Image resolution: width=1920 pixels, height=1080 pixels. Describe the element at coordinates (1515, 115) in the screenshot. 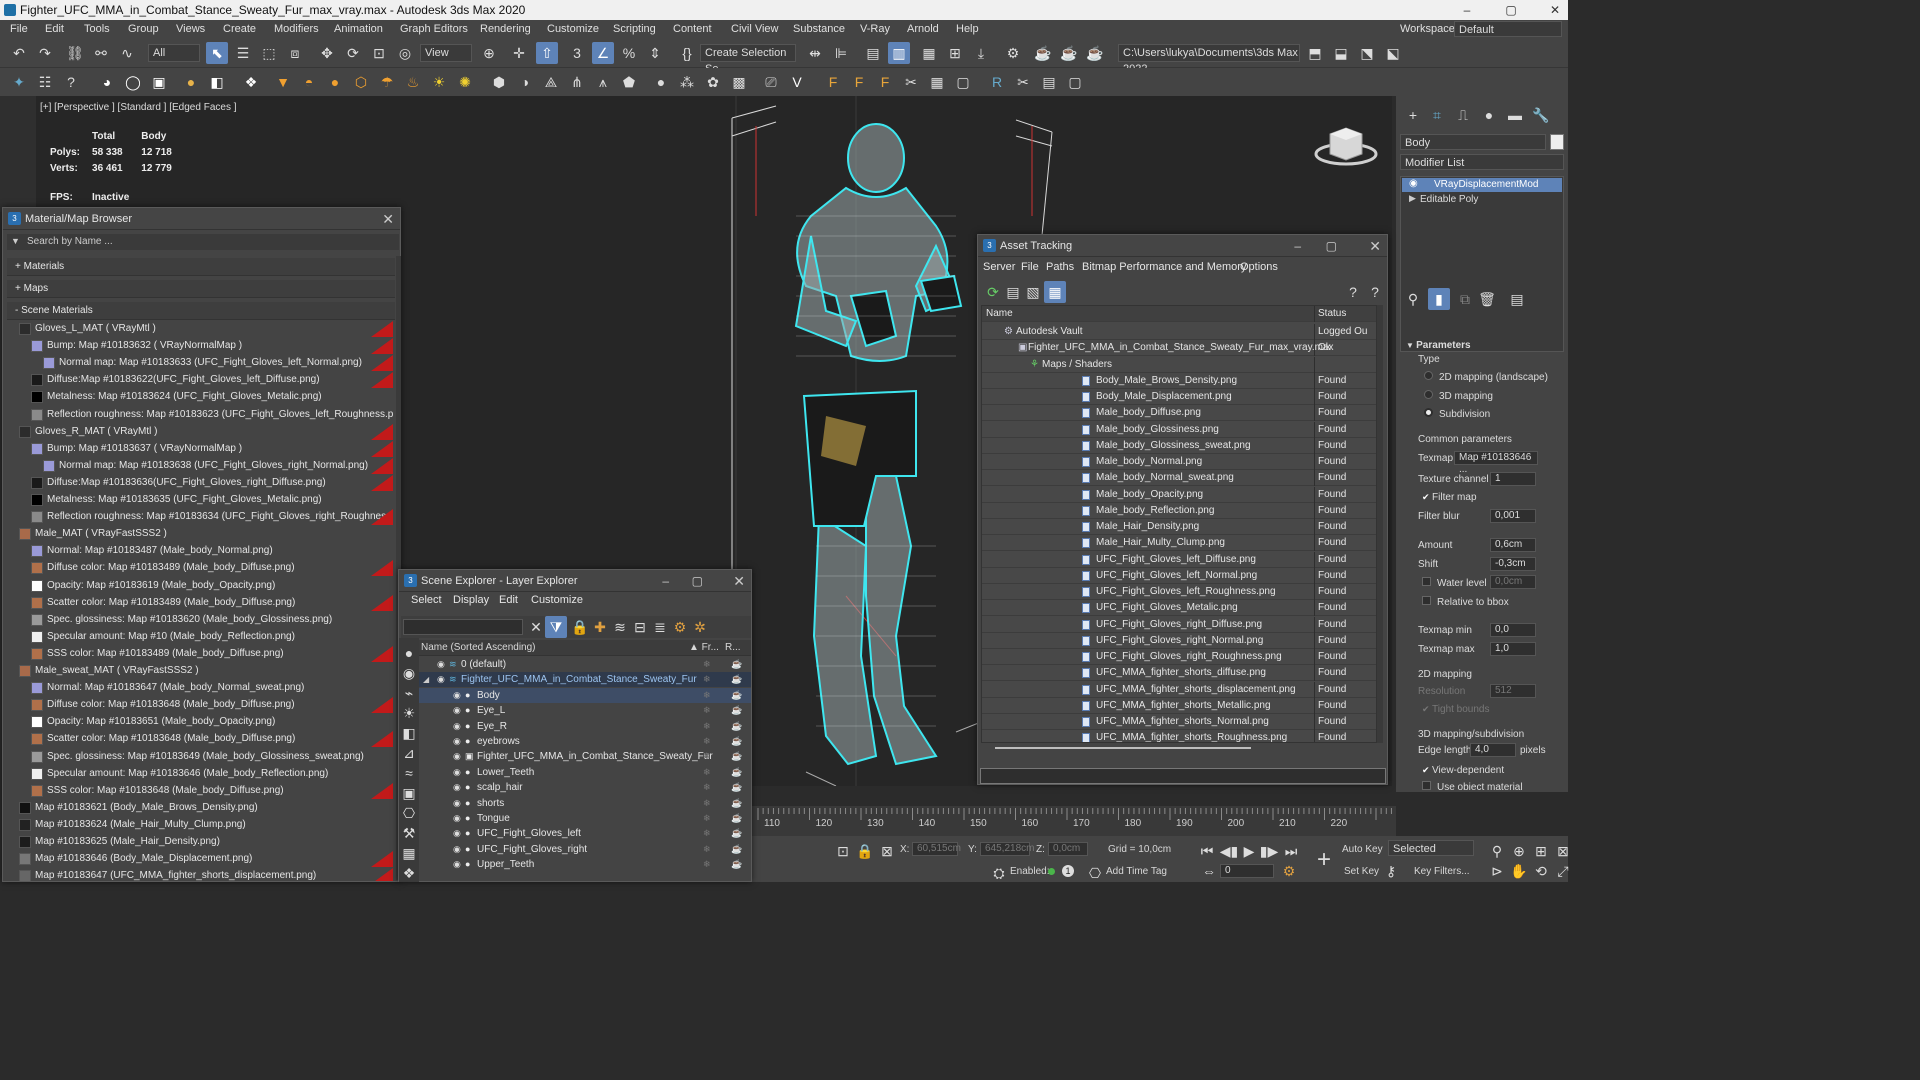

I see `display-tab-icon: ▬` at that location.